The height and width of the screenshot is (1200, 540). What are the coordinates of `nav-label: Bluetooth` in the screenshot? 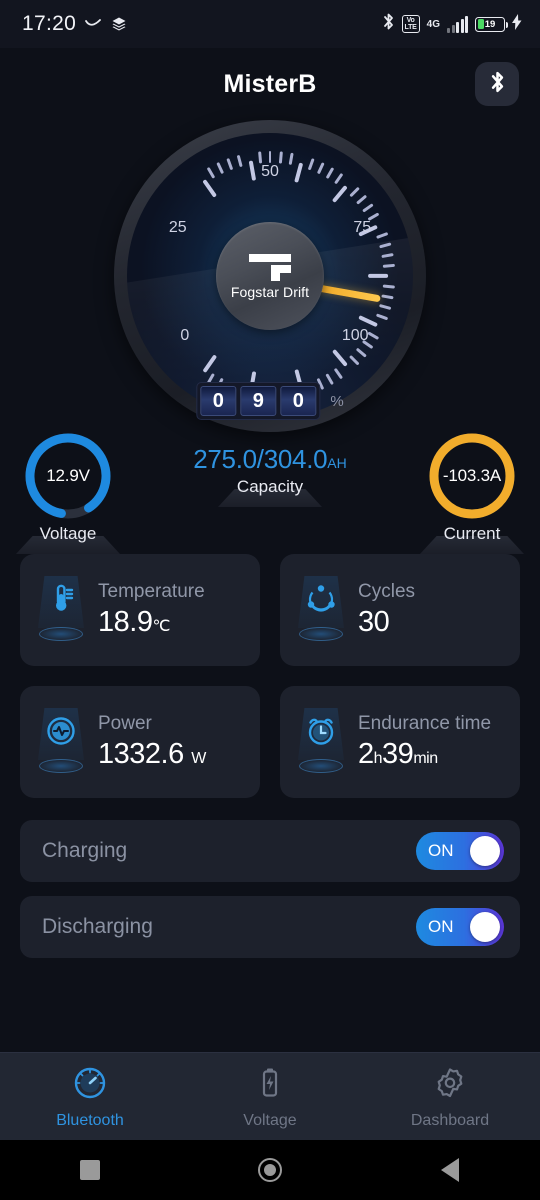 It's located at (90, 1120).